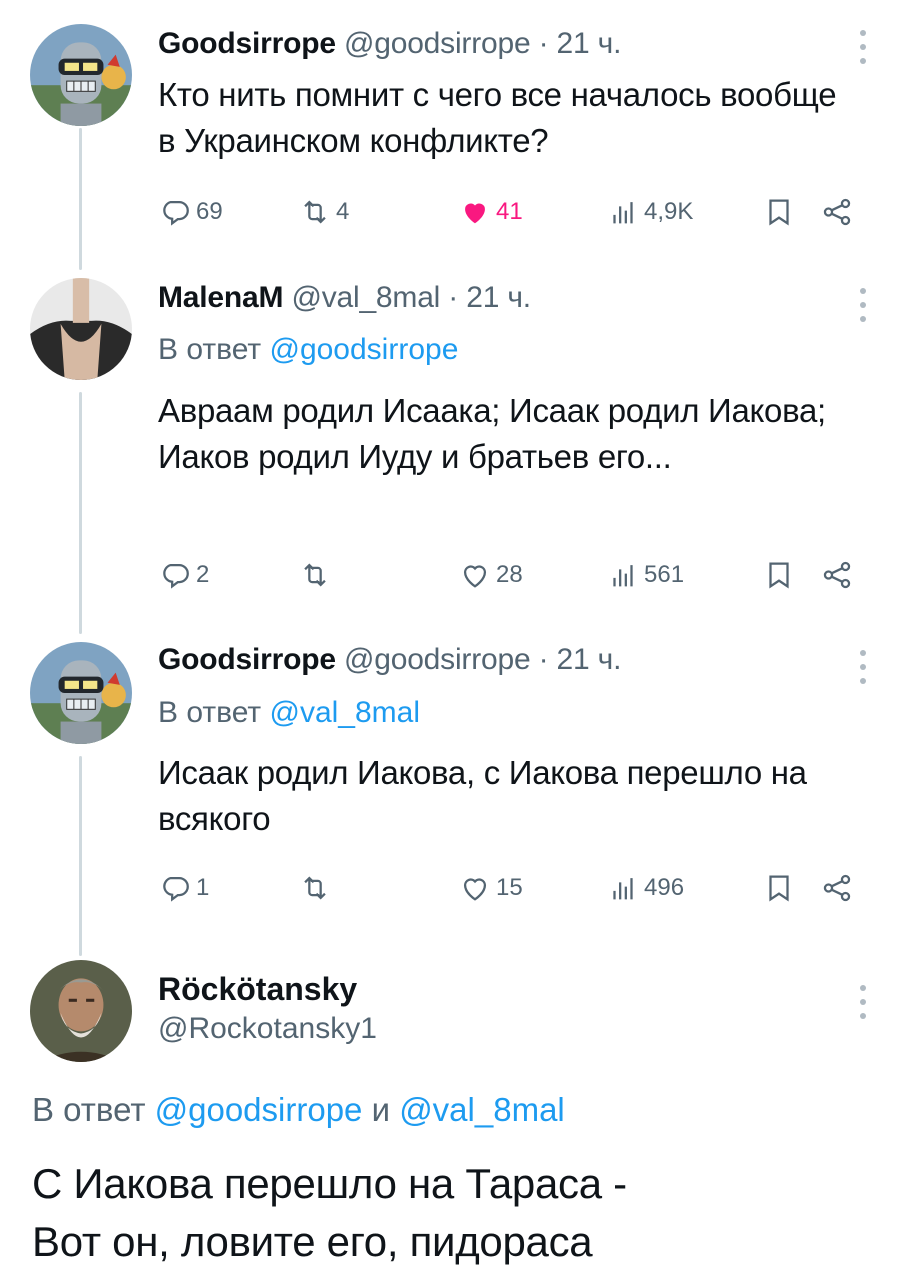  I want to click on like-button: 28, so click(490, 575).